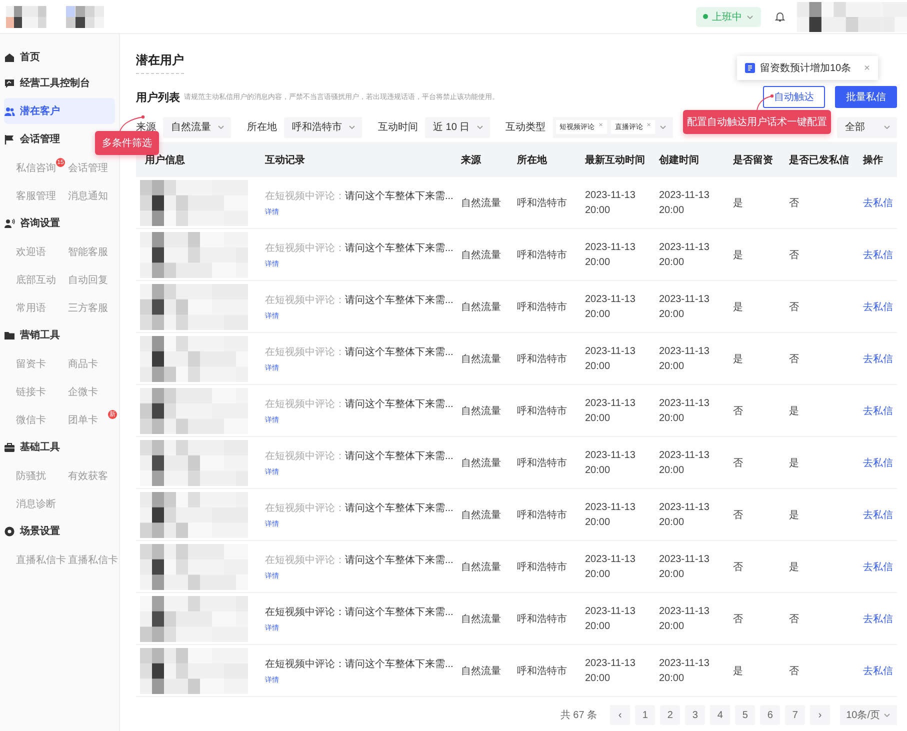  I want to click on submenu-item: 留资卡, so click(31, 364).